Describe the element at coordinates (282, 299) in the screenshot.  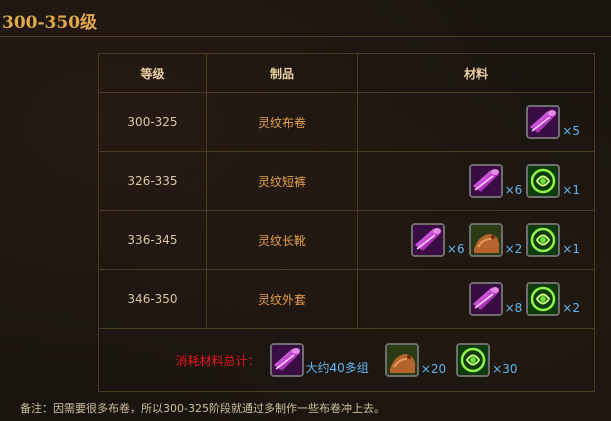
I see `item-cell: 灵纹外套` at that location.